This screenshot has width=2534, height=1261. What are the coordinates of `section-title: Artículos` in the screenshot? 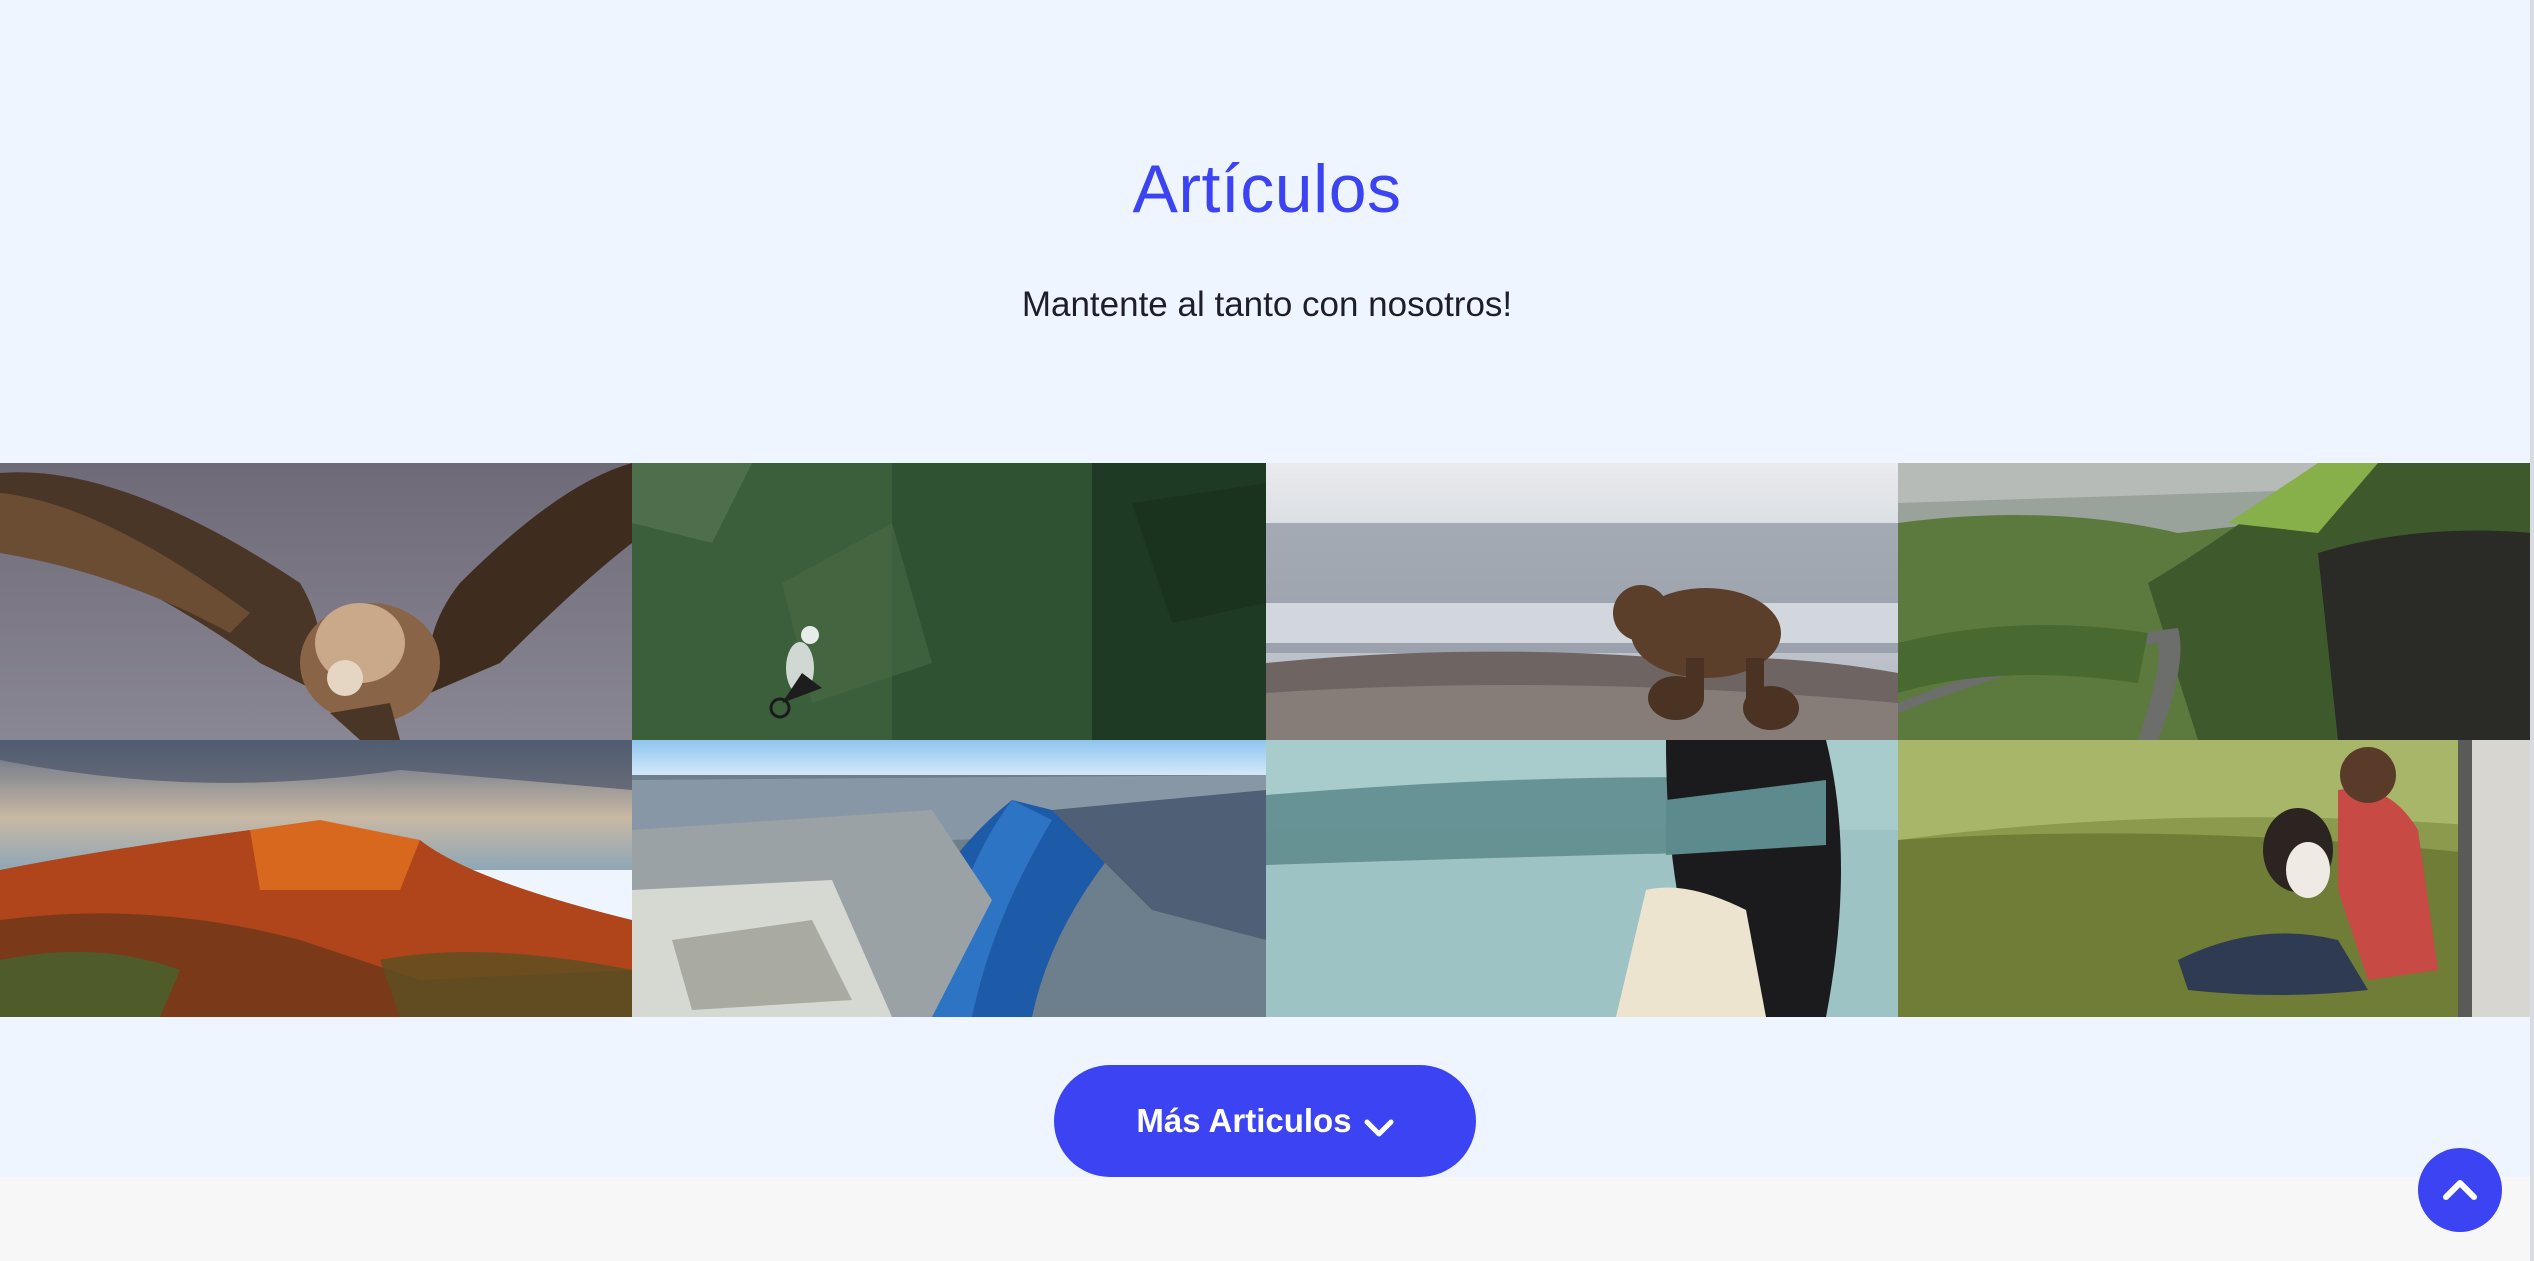 It's located at (1267, 189).